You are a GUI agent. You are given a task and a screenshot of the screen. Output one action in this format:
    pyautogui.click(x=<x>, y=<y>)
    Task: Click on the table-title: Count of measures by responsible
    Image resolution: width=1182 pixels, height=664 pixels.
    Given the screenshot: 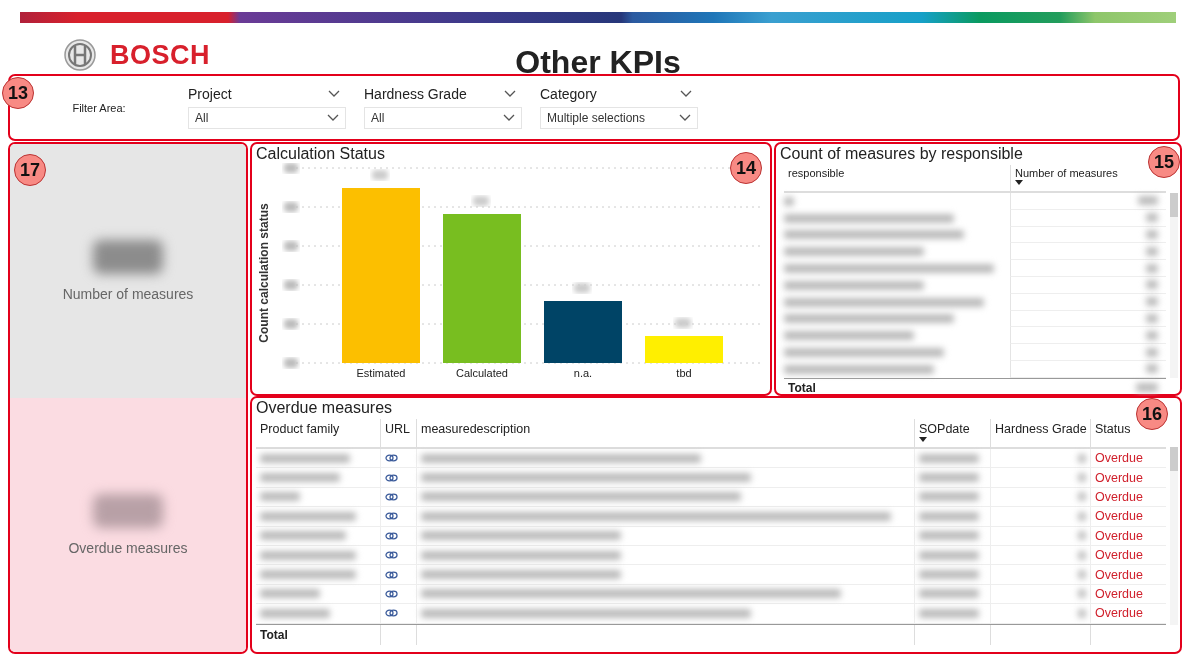 What is the action you would take?
    pyautogui.click(x=901, y=154)
    